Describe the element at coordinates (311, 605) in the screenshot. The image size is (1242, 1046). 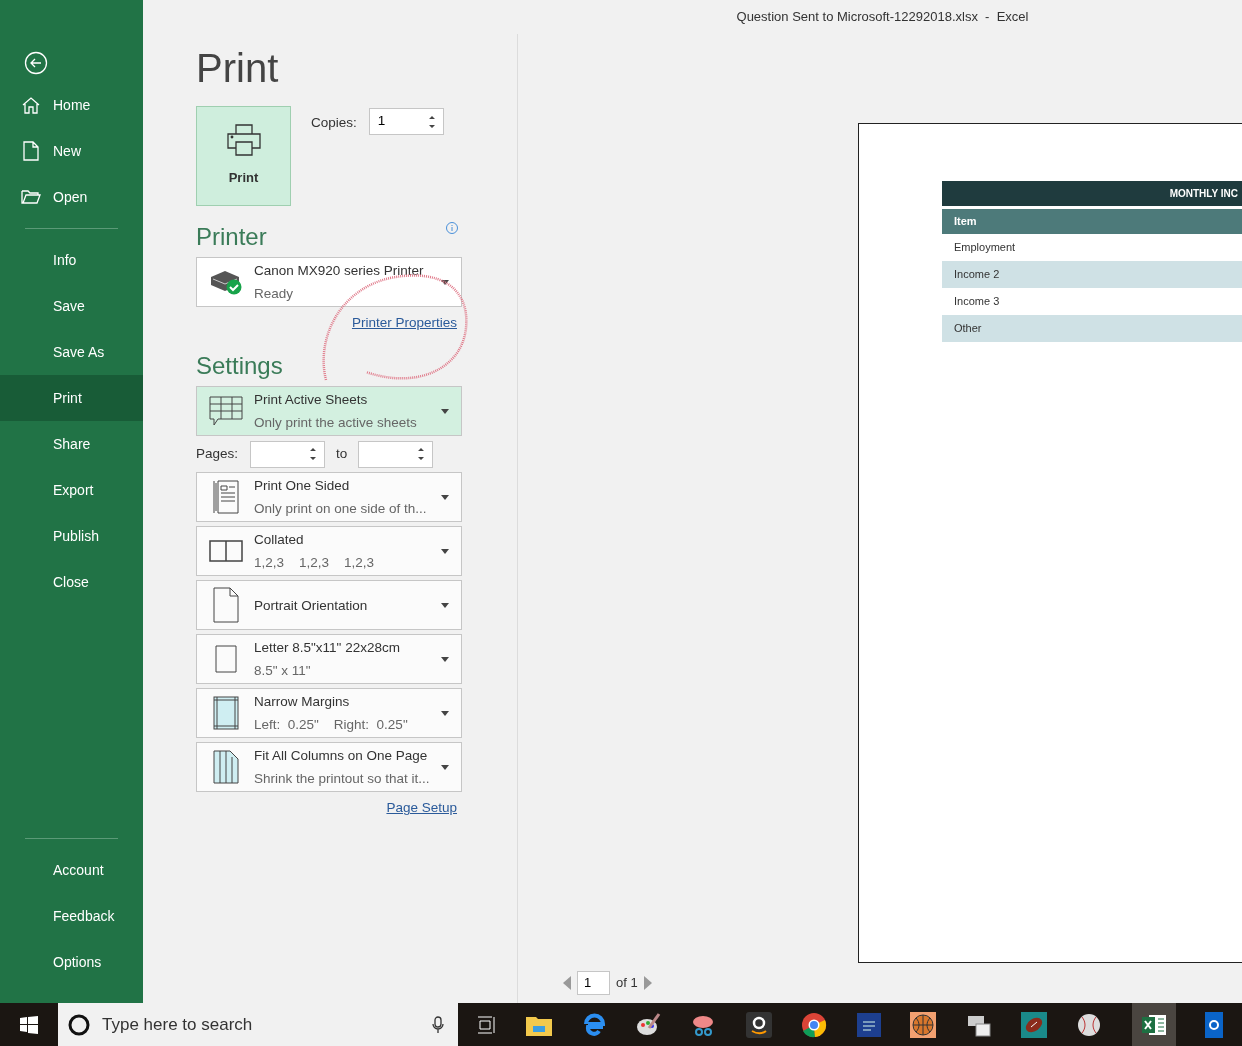
I see `setting-title: Portrait Orientation` at that location.